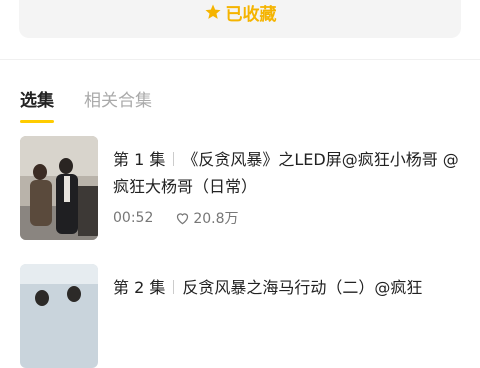 The height and width of the screenshot is (368, 480). I want to click on episode-meta: 00:52 20.8万, so click(176, 218).